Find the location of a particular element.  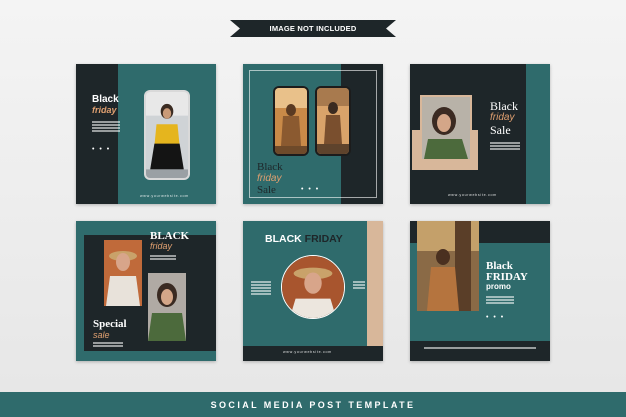

body-text-lines-lower is located at coordinates (108, 345).